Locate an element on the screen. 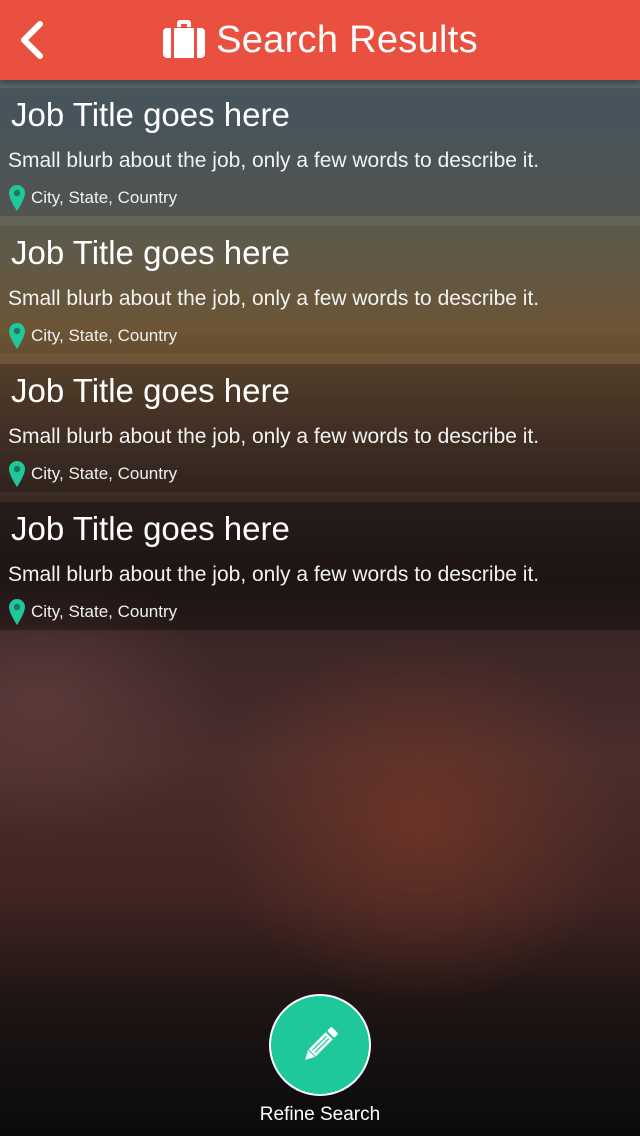  refine-search-label: Refine Search is located at coordinates (320, 1114).